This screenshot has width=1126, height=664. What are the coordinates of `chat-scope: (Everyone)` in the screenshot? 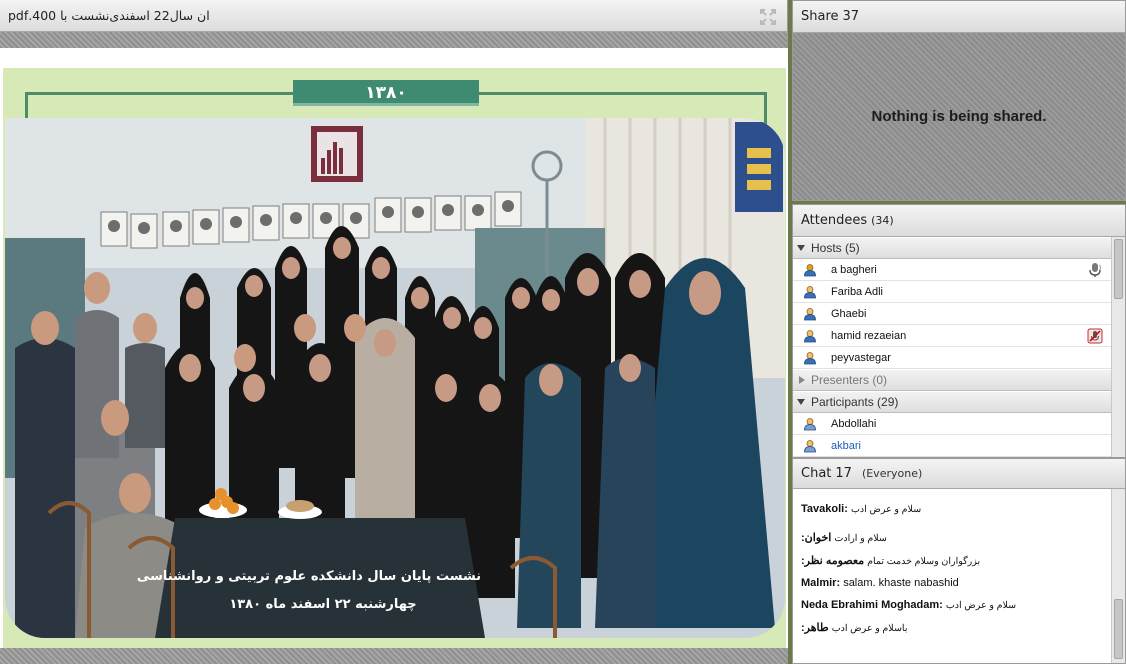 It's located at (892, 473).